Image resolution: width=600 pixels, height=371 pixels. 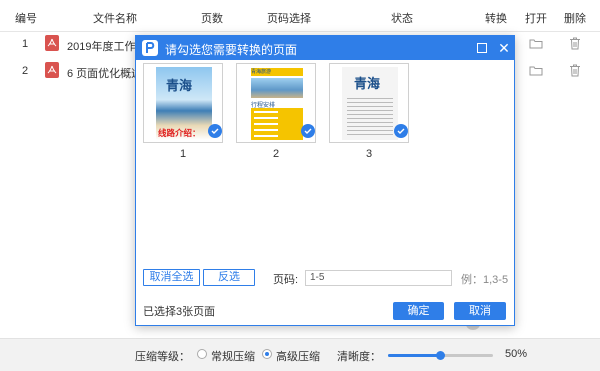 What do you see at coordinates (480, 311) in the screenshot?
I see `cancel-button: 取消` at bounding box center [480, 311].